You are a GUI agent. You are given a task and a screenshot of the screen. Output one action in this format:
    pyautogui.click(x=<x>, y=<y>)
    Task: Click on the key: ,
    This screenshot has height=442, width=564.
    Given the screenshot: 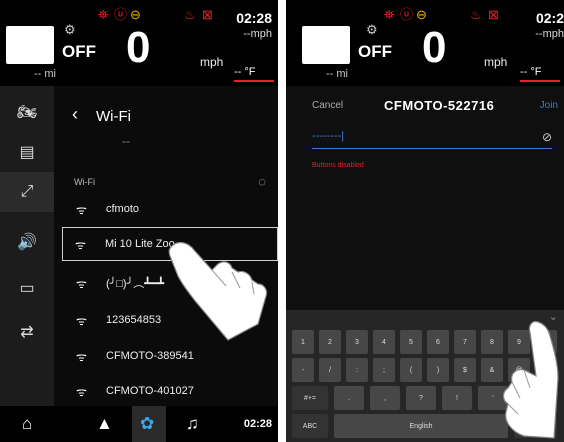 What is the action you would take?
    pyautogui.click(x=385, y=398)
    